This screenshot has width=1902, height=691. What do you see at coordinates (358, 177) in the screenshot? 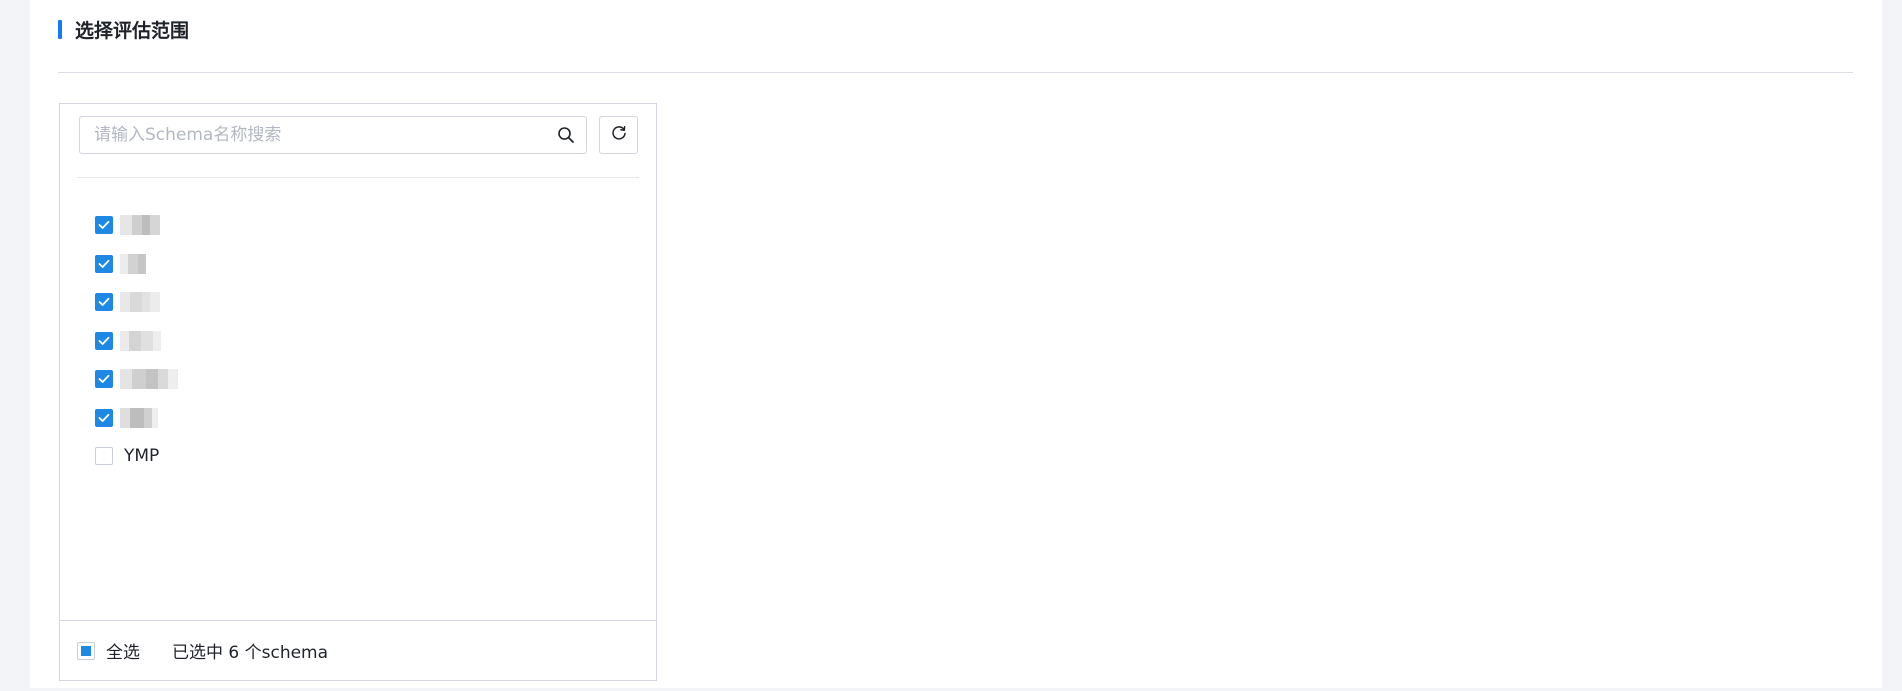
I see `panel-divider` at bounding box center [358, 177].